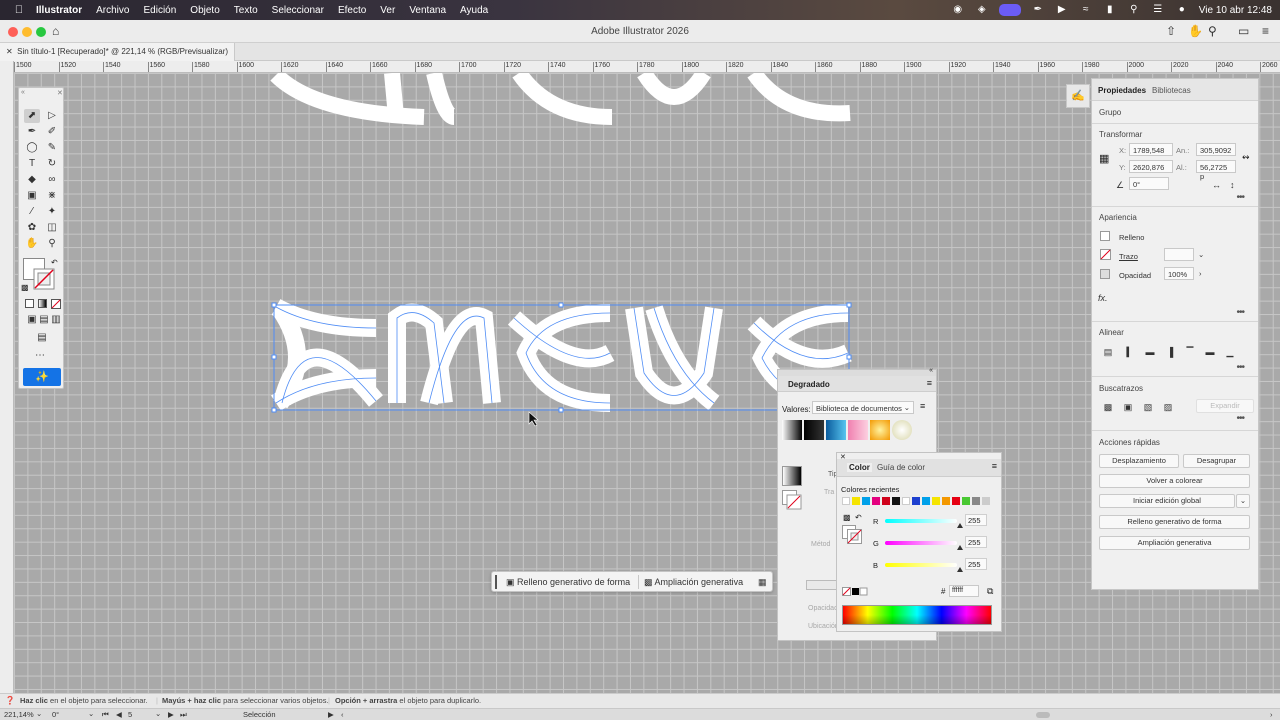  What do you see at coordinates (1240, 197) in the screenshot?
I see `transform-more-icon: •••` at bounding box center [1240, 197].